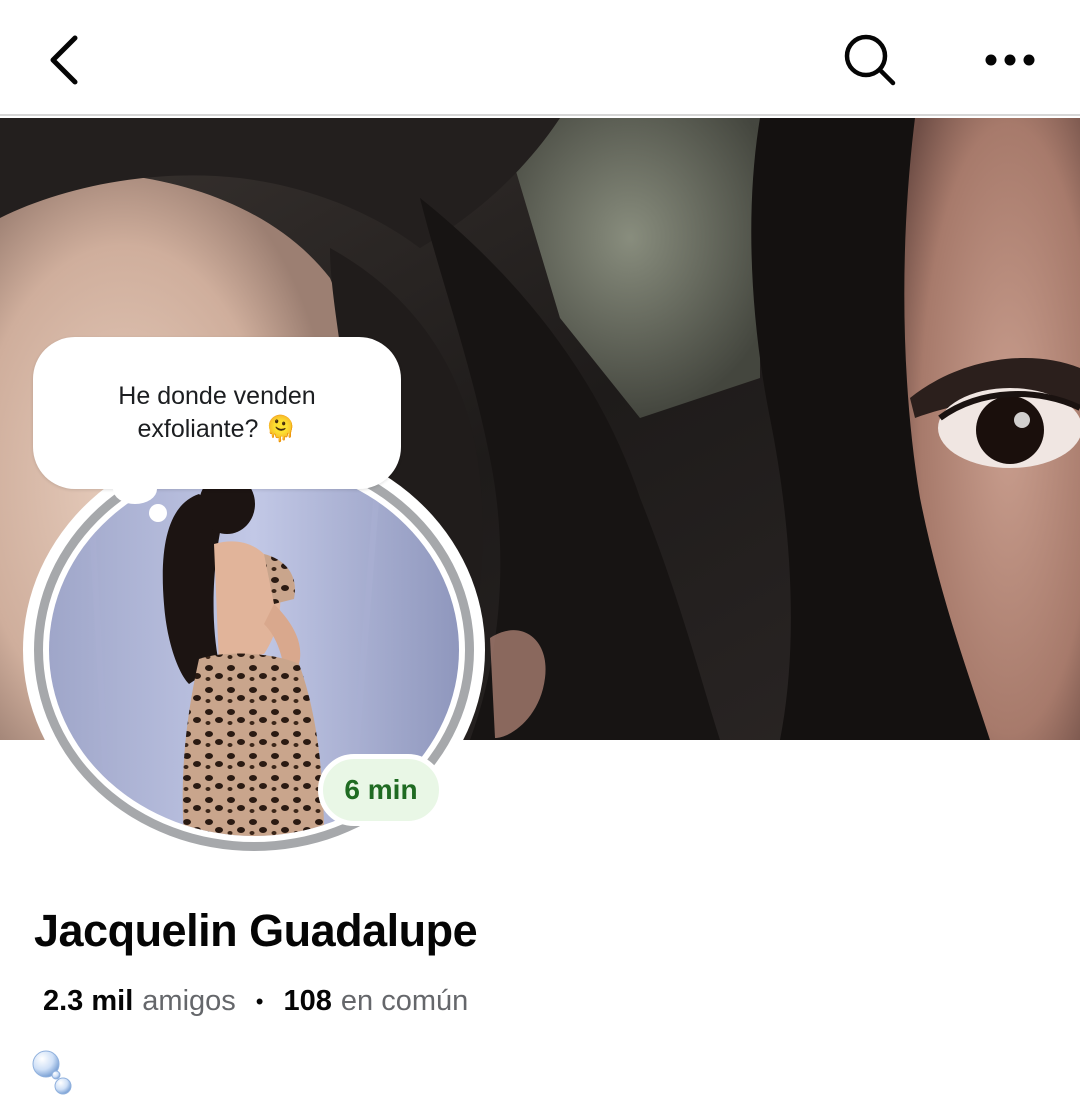 Image resolution: width=1080 pixels, height=1117 pixels. I want to click on note-text-line-1: He donde venden, so click(217, 396).